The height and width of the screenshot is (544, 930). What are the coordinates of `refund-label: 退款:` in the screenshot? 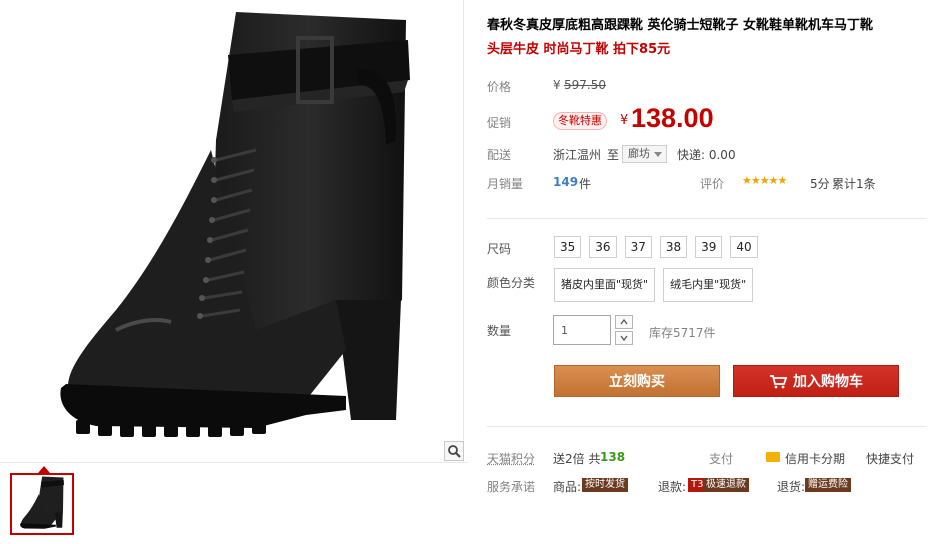 It's located at (672, 487).